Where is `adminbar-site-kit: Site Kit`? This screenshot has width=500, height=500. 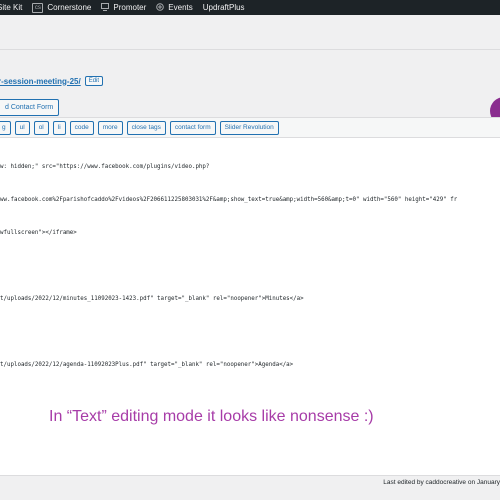 adminbar-site-kit: Site Kit is located at coordinates (11, 7).